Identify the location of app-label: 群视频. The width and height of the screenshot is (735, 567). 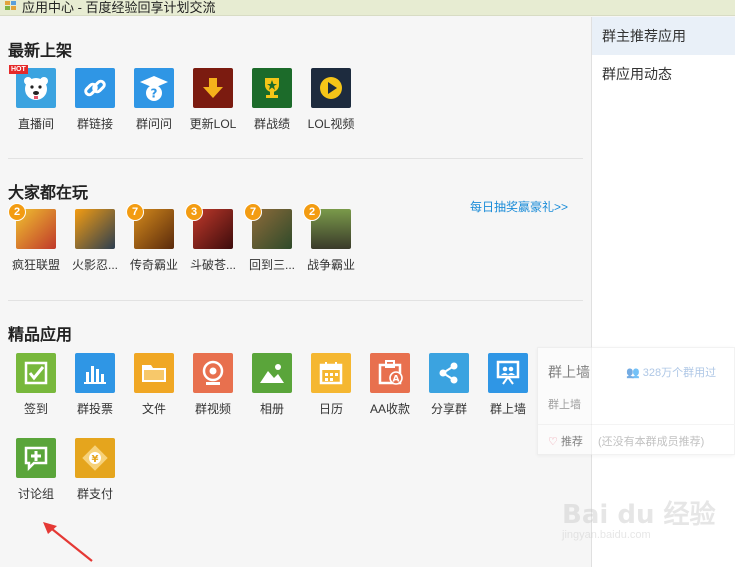
(212, 409).